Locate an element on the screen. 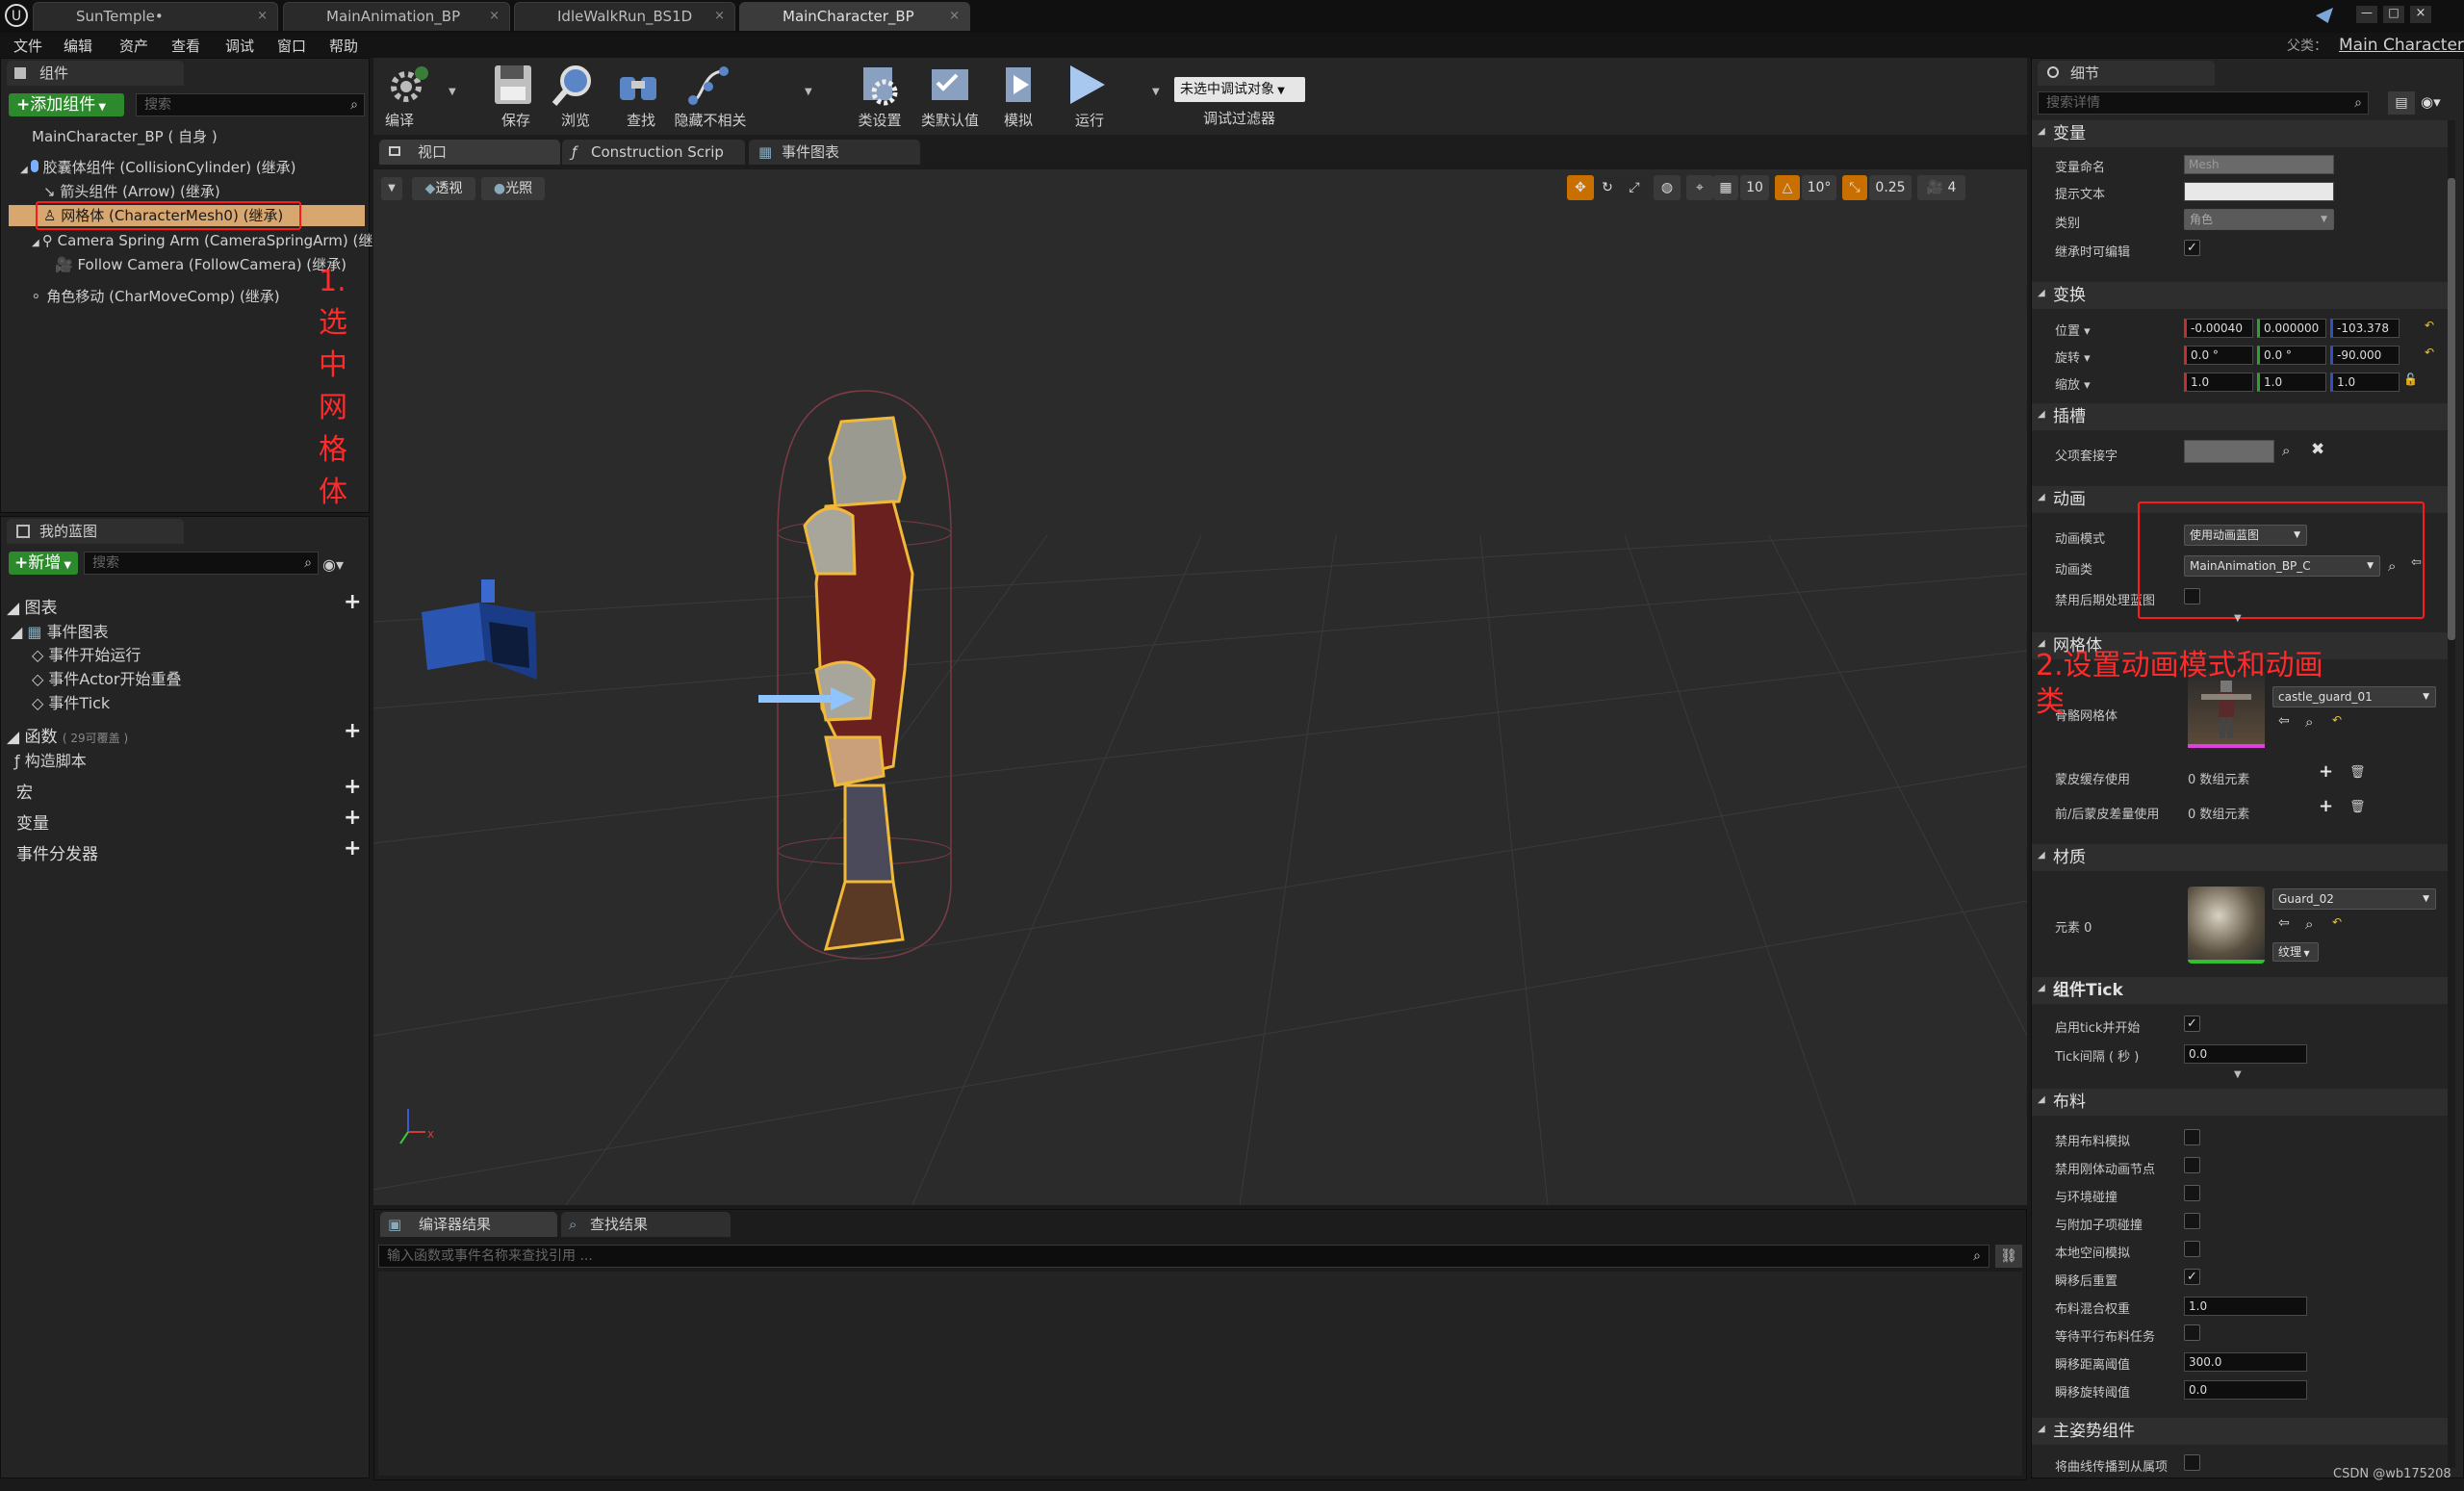 The width and height of the screenshot is (2464, 1491). reset-rotation-arrow-icon: ↶ is located at coordinates (2429, 352).